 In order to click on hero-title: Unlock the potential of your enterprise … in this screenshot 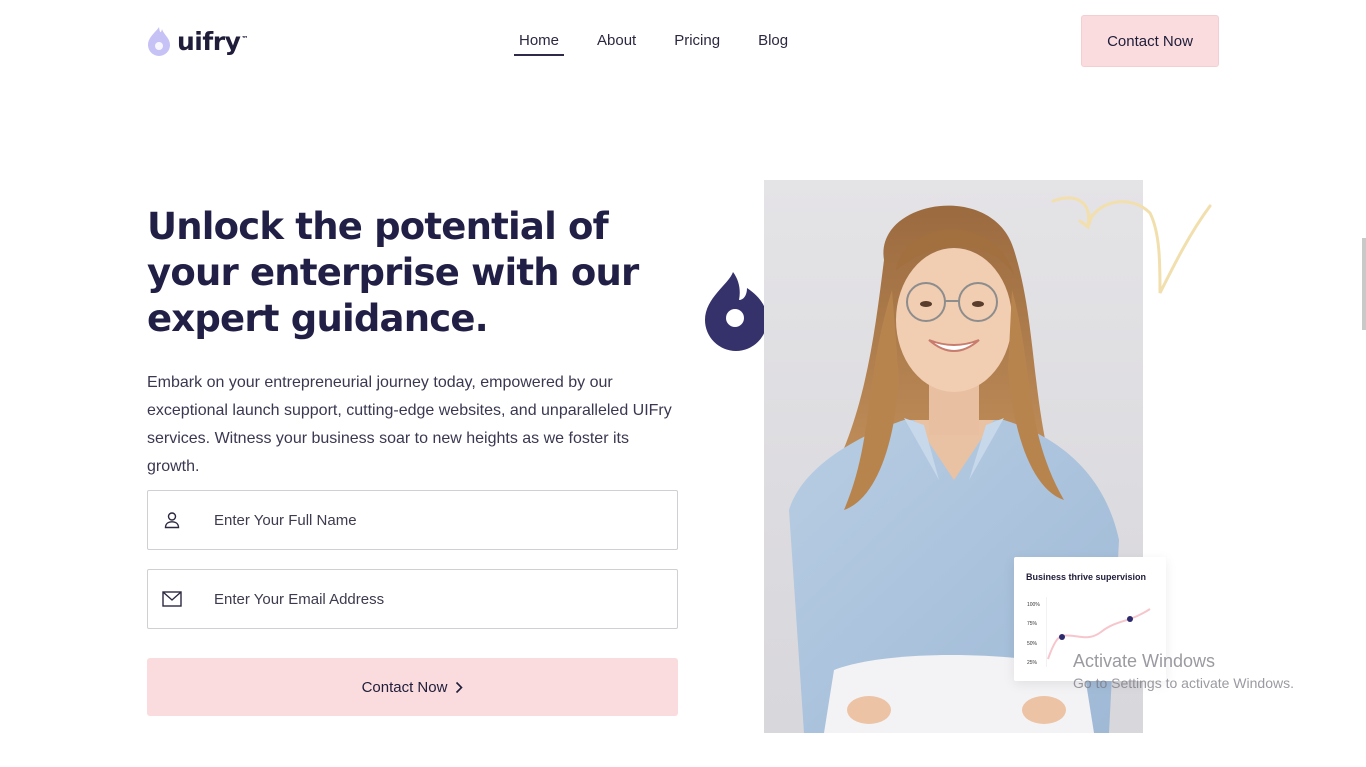, I will do `click(393, 272)`.